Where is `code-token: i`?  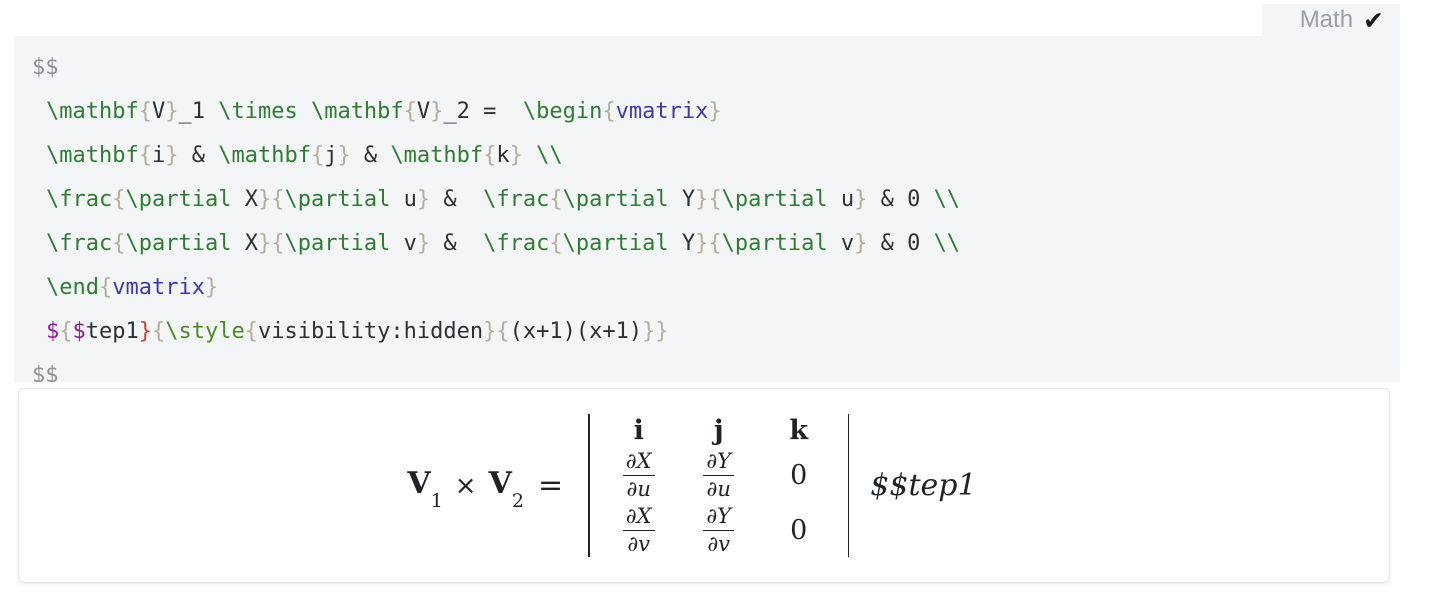
code-token: i is located at coordinates (158, 155).